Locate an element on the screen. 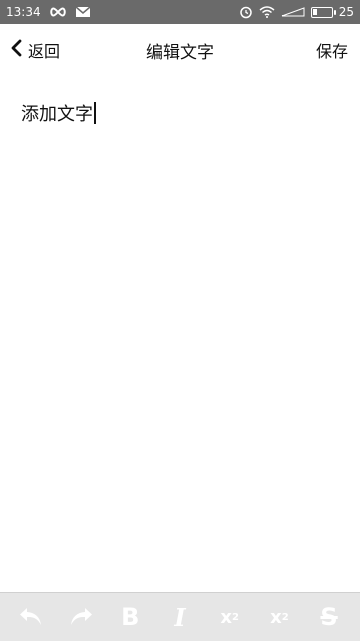  format-toolbar: B I x2 x2 S is located at coordinates (180, 616).